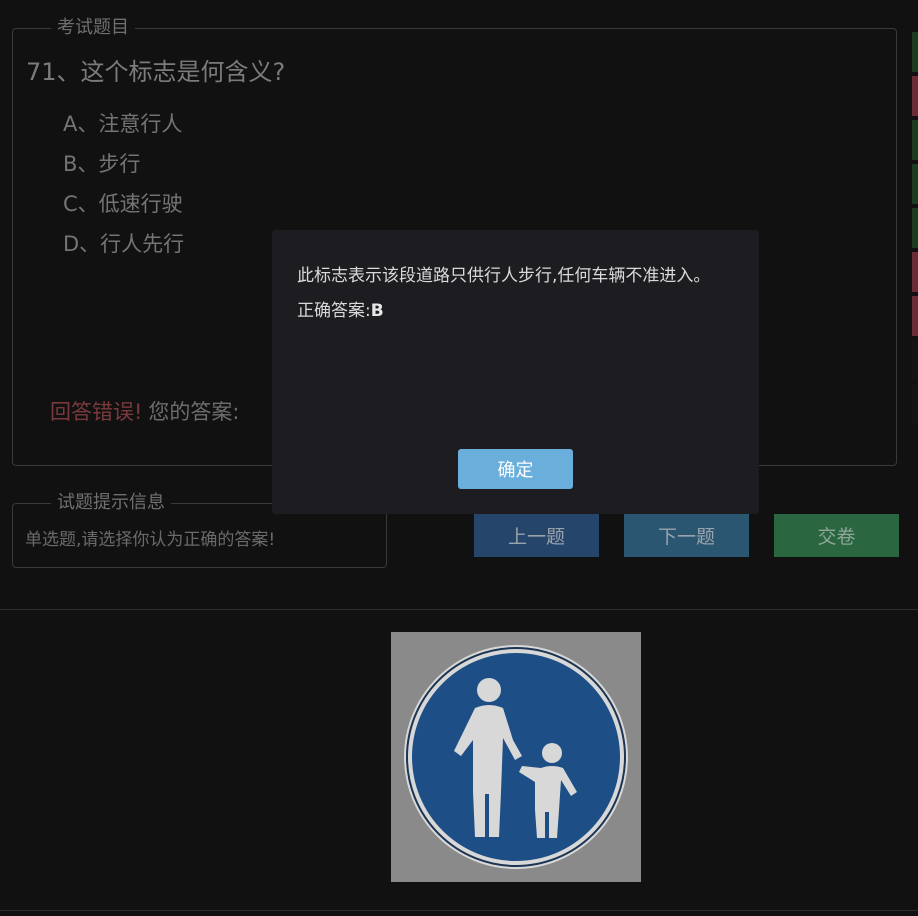 The height and width of the screenshot is (916, 918). What do you see at coordinates (459, 910) in the screenshot?
I see `bottom-divider` at bounding box center [459, 910].